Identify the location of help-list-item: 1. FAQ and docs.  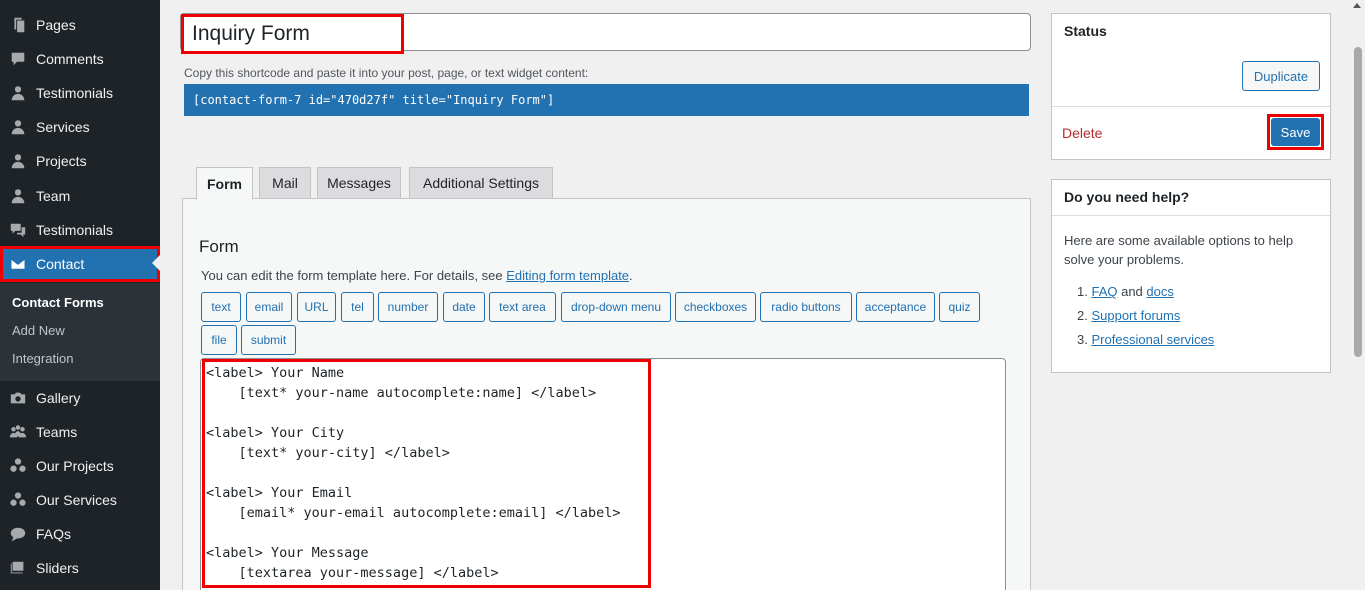
(1125, 291).